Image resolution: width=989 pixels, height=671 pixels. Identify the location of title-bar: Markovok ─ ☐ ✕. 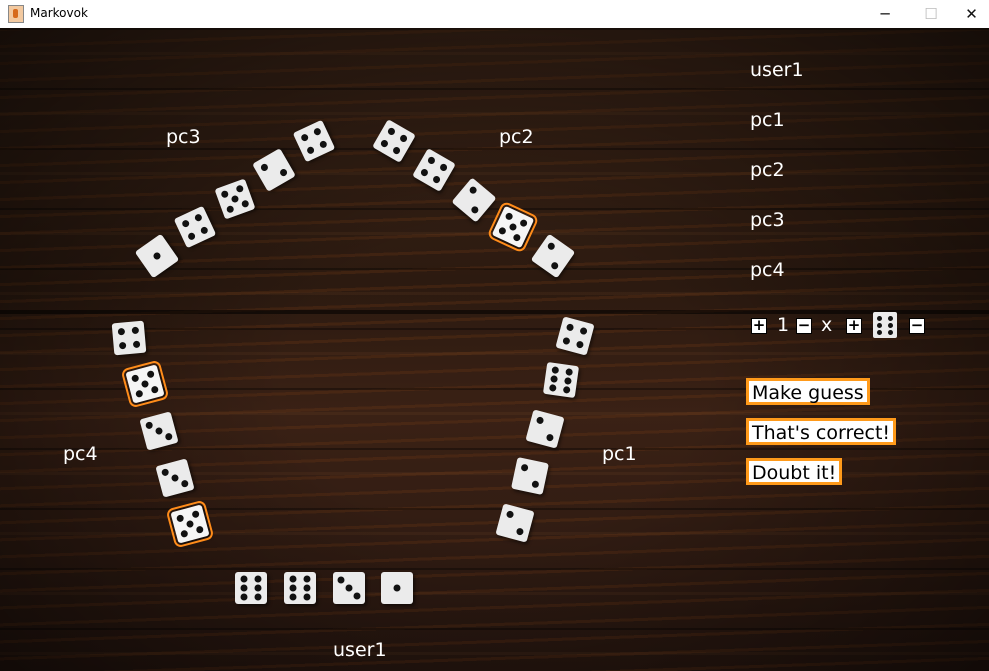
(494, 14).